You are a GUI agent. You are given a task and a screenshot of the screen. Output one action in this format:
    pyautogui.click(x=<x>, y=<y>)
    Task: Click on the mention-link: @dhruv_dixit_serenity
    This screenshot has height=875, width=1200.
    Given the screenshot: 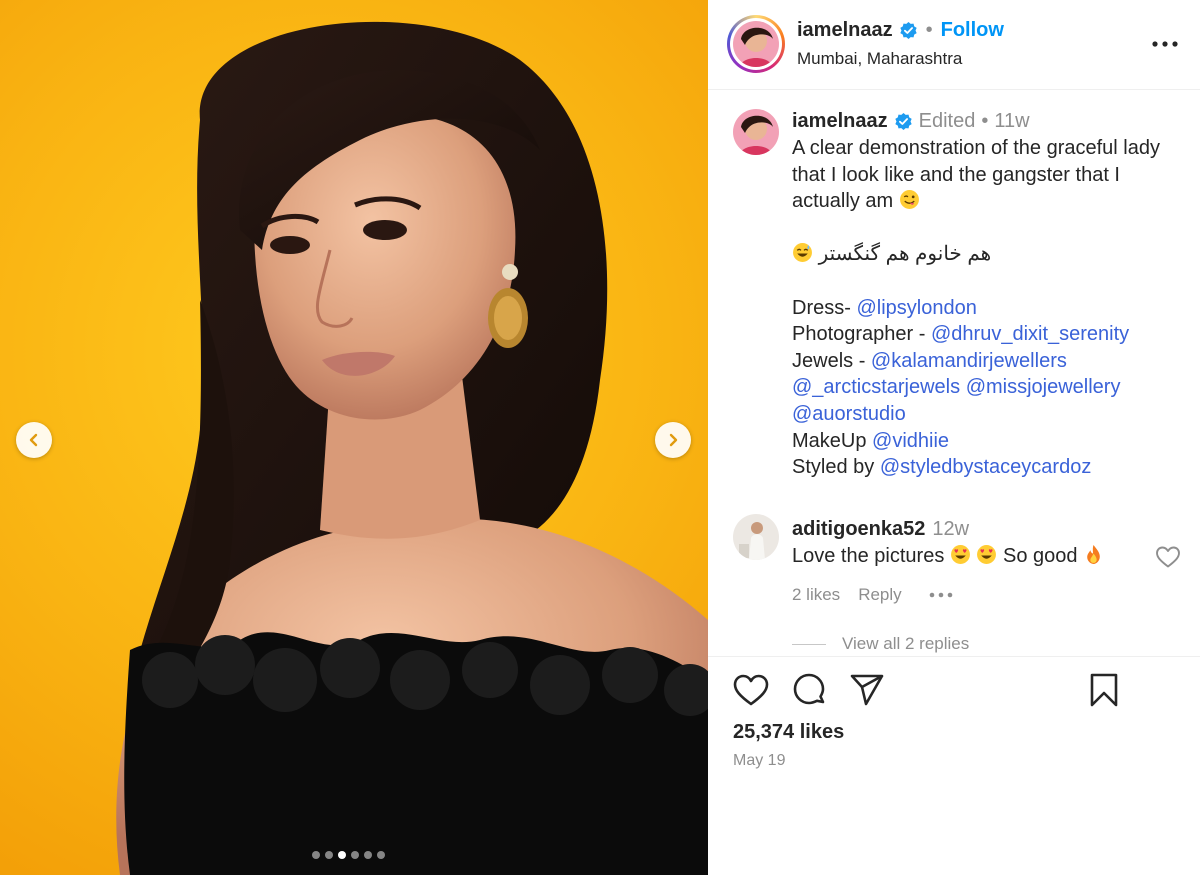 What is the action you would take?
    pyautogui.click(x=1030, y=334)
    